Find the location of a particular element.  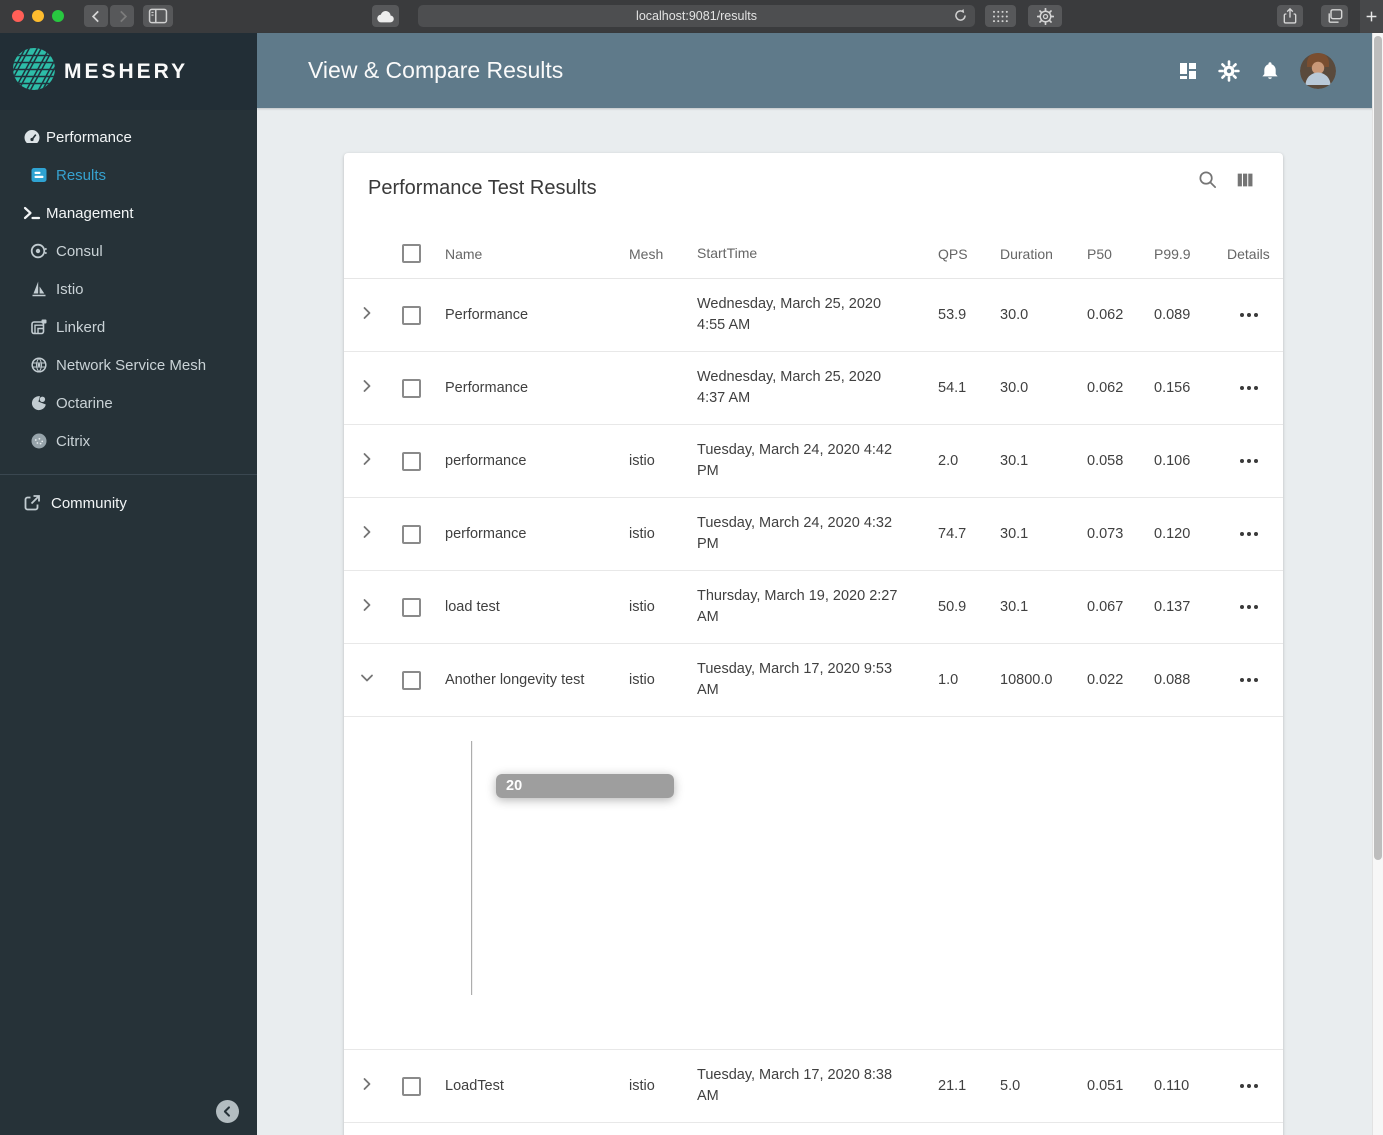

more-horizontal-icon is located at coordinates (1241, 607).